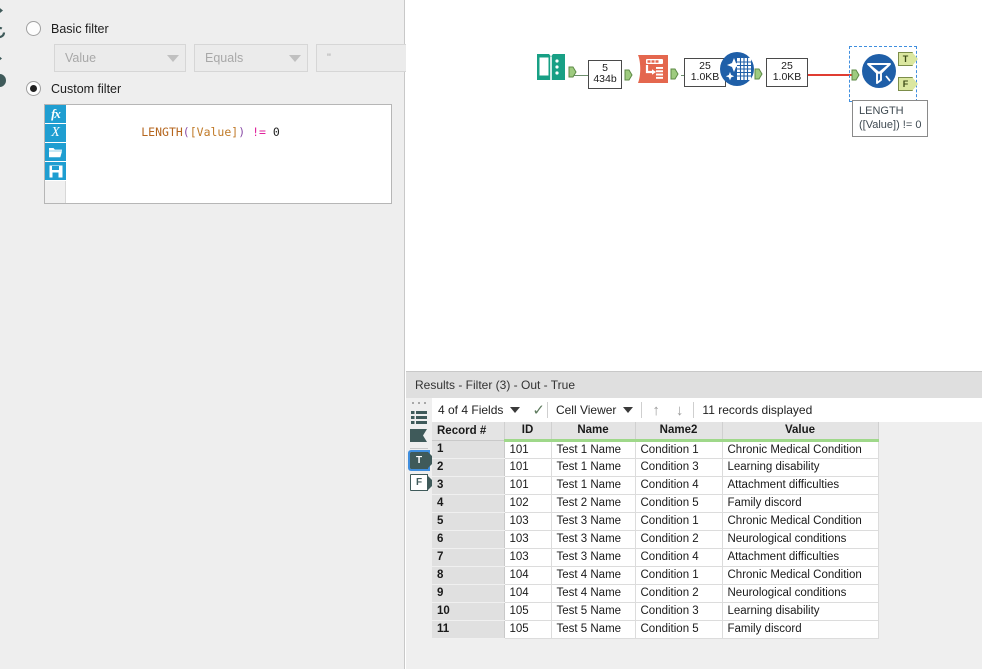 The image size is (982, 669). Describe the element at coordinates (890, 118) in the screenshot. I see `node-annotation: LENGTH ([Value]) != 0` at that location.